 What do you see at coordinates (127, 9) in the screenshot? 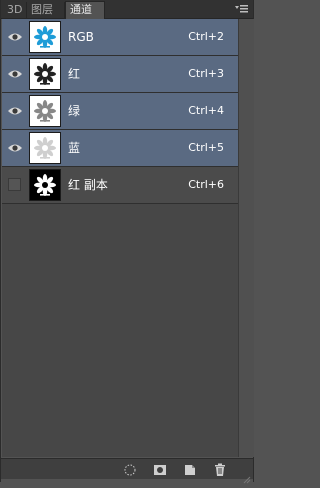
I see `panel-tab-bar: 3D 图层 通道` at bounding box center [127, 9].